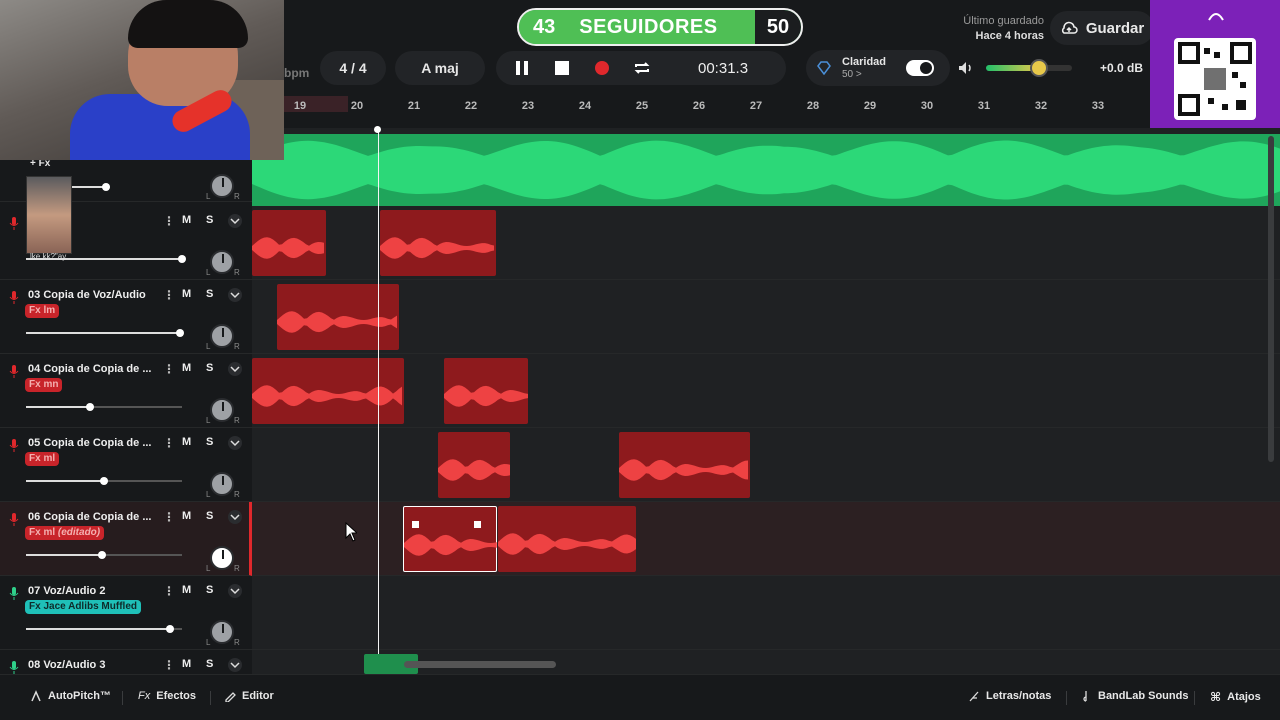 The width and height of the screenshot is (1280, 720). What do you see at coordinates (92, 665) in the screenshot?
I see `track-name: 08 Voz/Audio 3` at bounding box center [92, 665].